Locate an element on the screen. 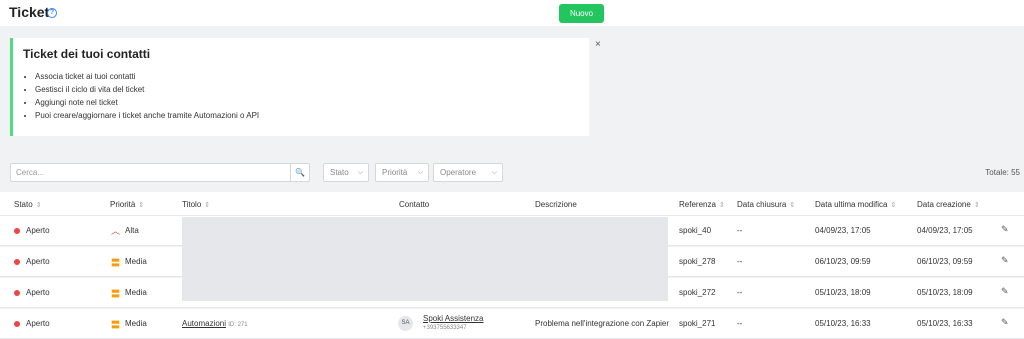 The width and height of the screenshot is (1024, 339). priority-high-icon: ︿ is located at coordinates (116, 231).